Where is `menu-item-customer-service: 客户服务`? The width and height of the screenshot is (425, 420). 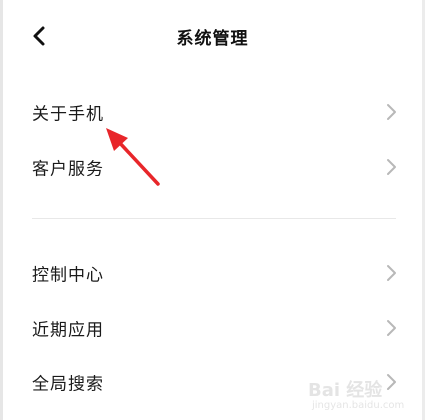 menu-item-customer-service: 客户服务 is located at coordinates (212, 167).